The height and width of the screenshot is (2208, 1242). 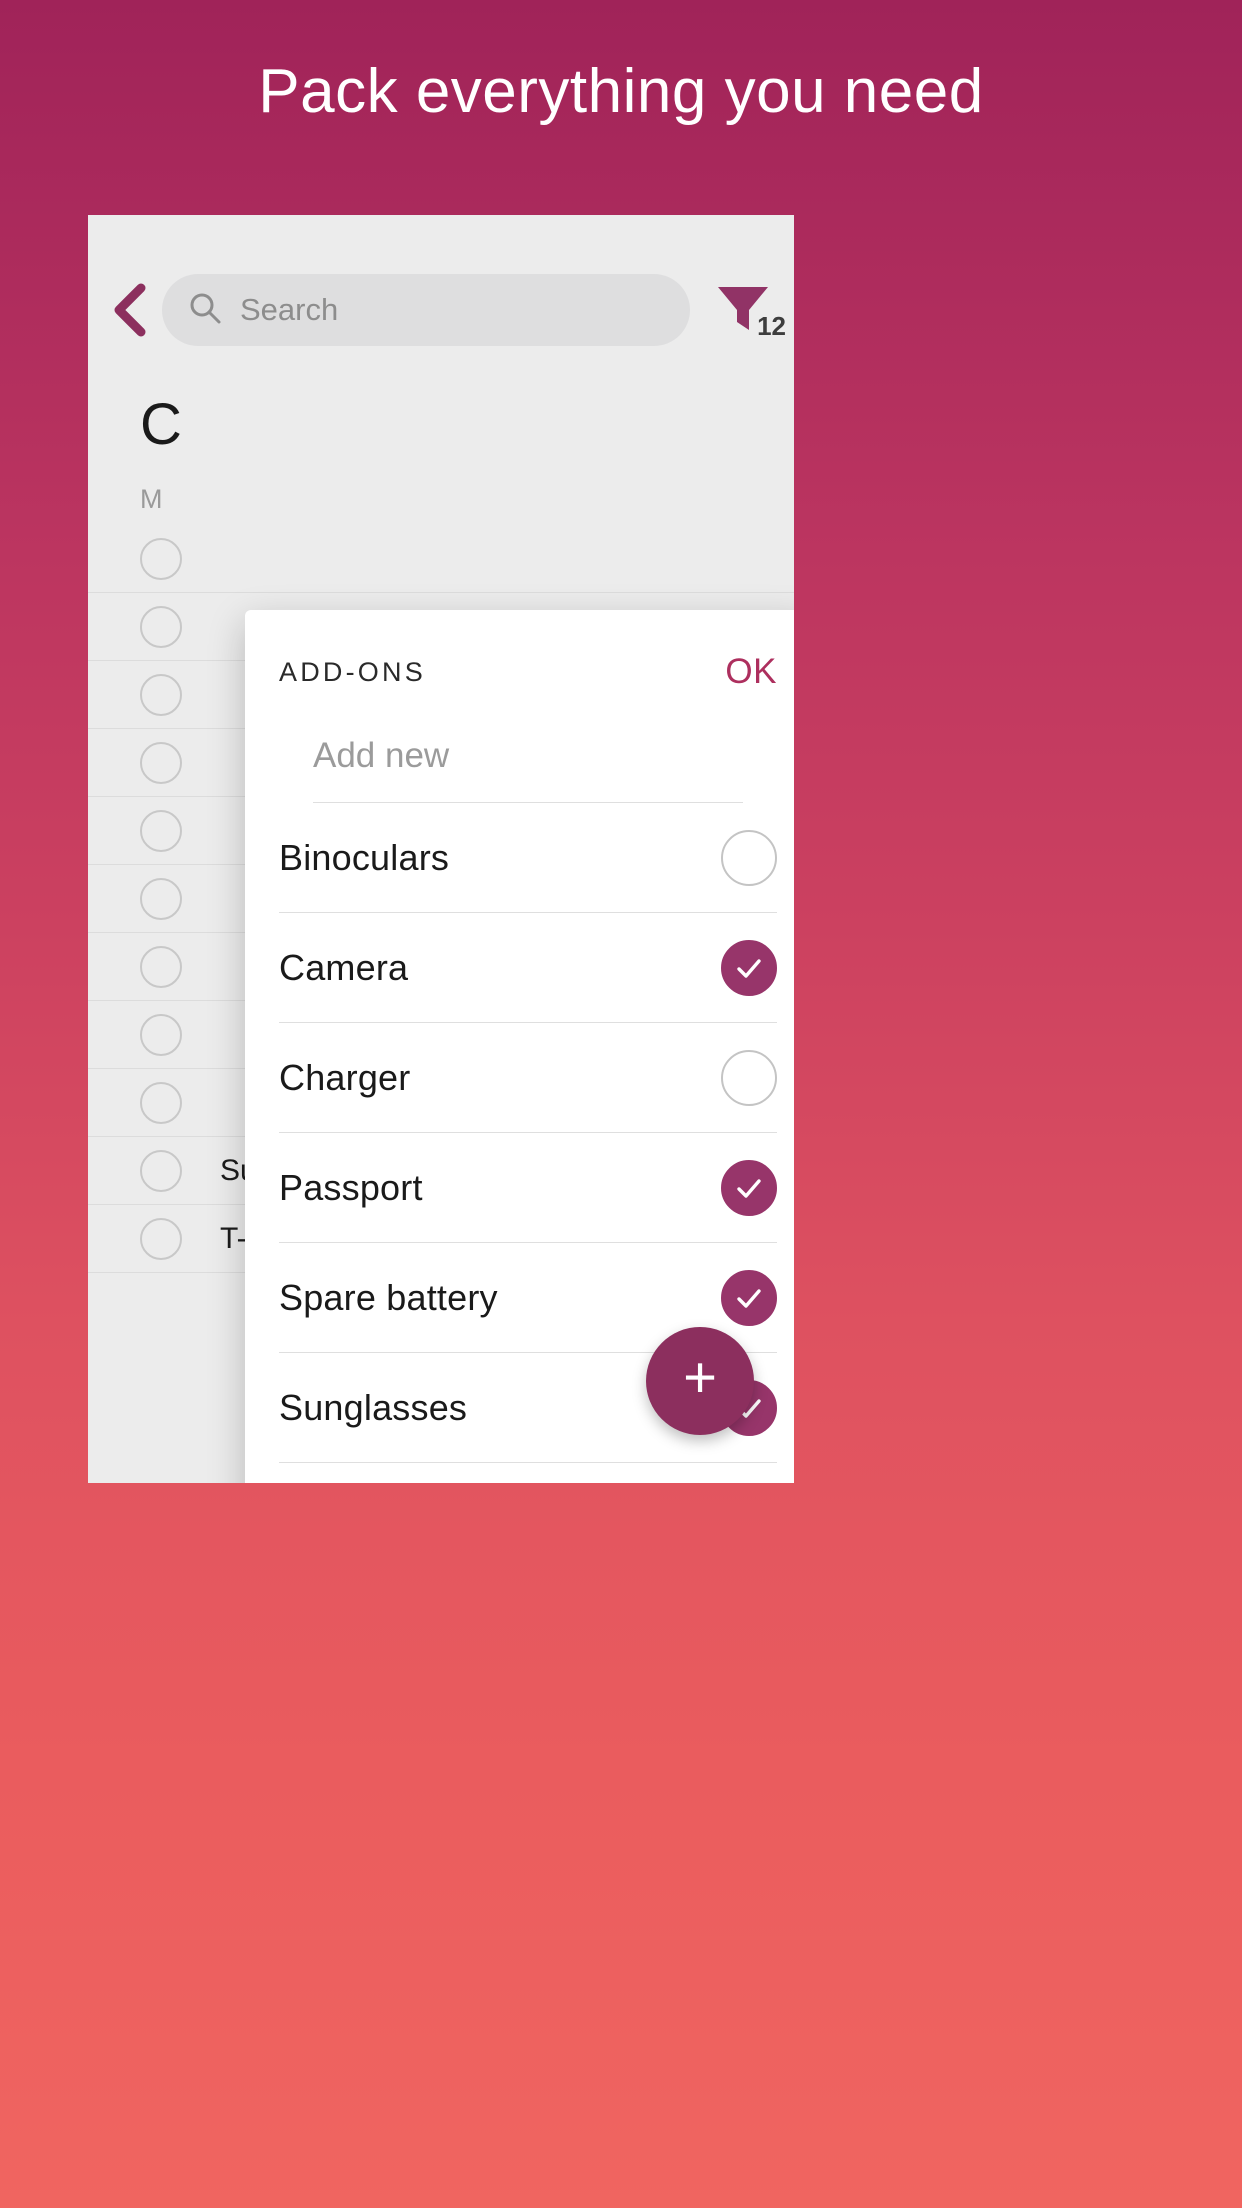 What do you see at coordinates (388, 1297) in the screenshot?
I see `addon-label: Spare battery` at bounding box center [388, 1297].